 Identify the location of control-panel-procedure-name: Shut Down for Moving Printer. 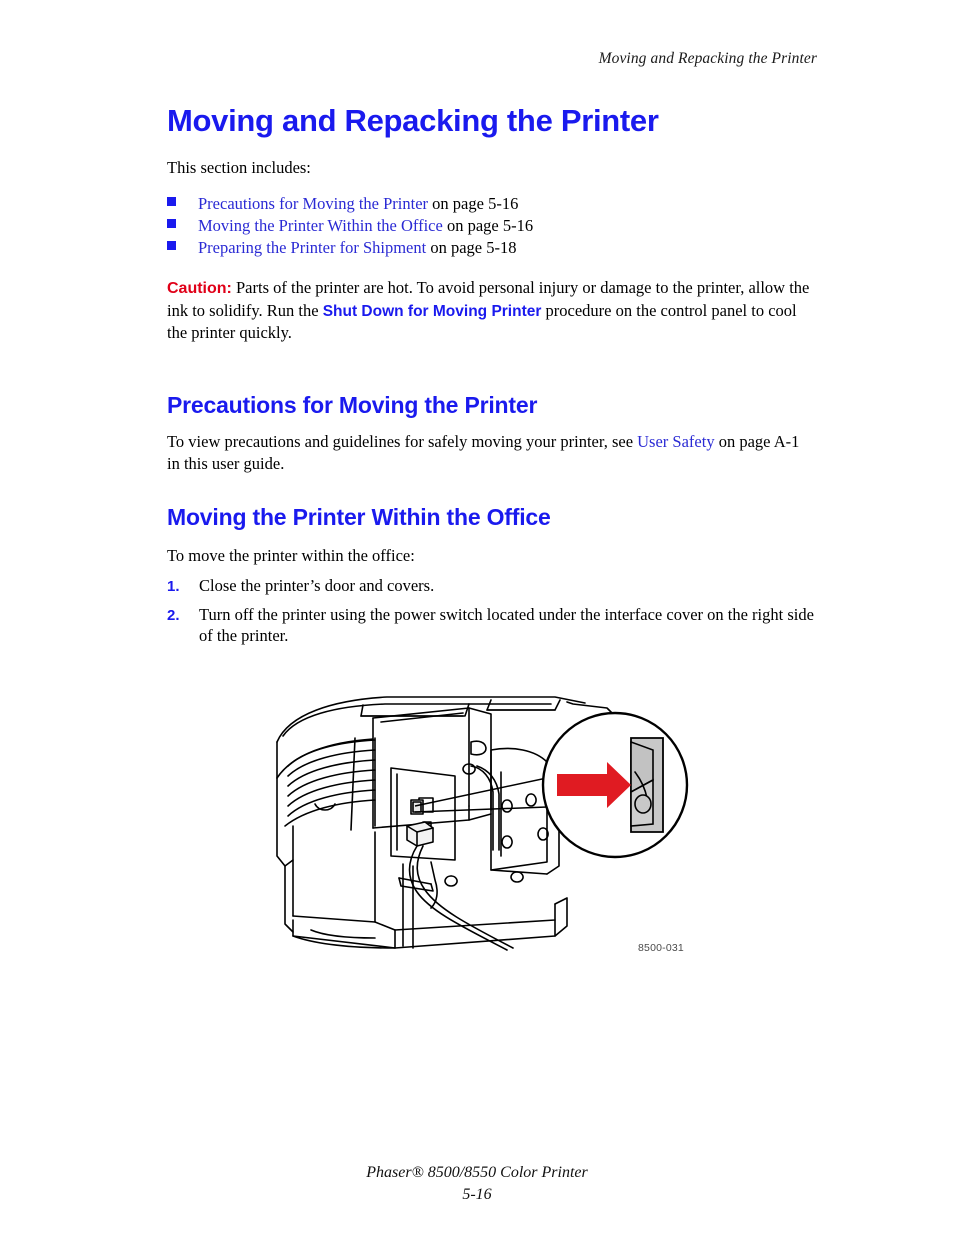
(432, 311).